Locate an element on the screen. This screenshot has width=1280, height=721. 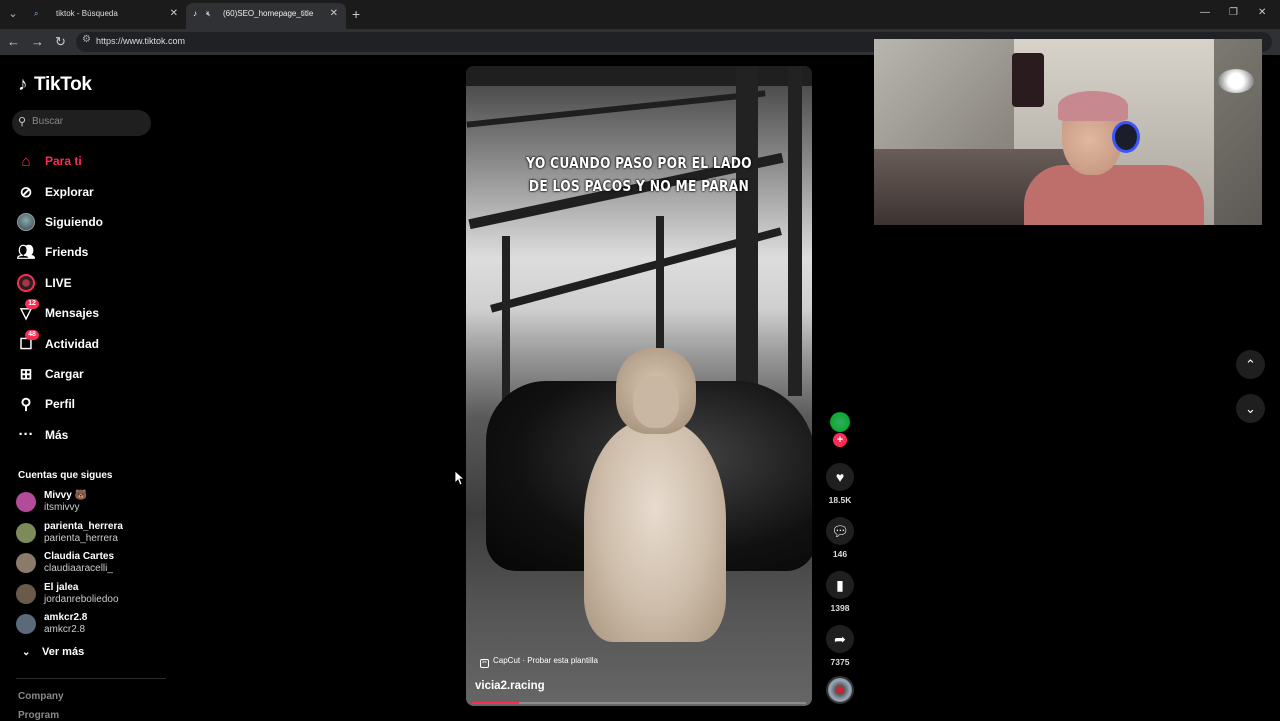
comment-button: 💬︎ 146 is located at coordinates (840, 538).